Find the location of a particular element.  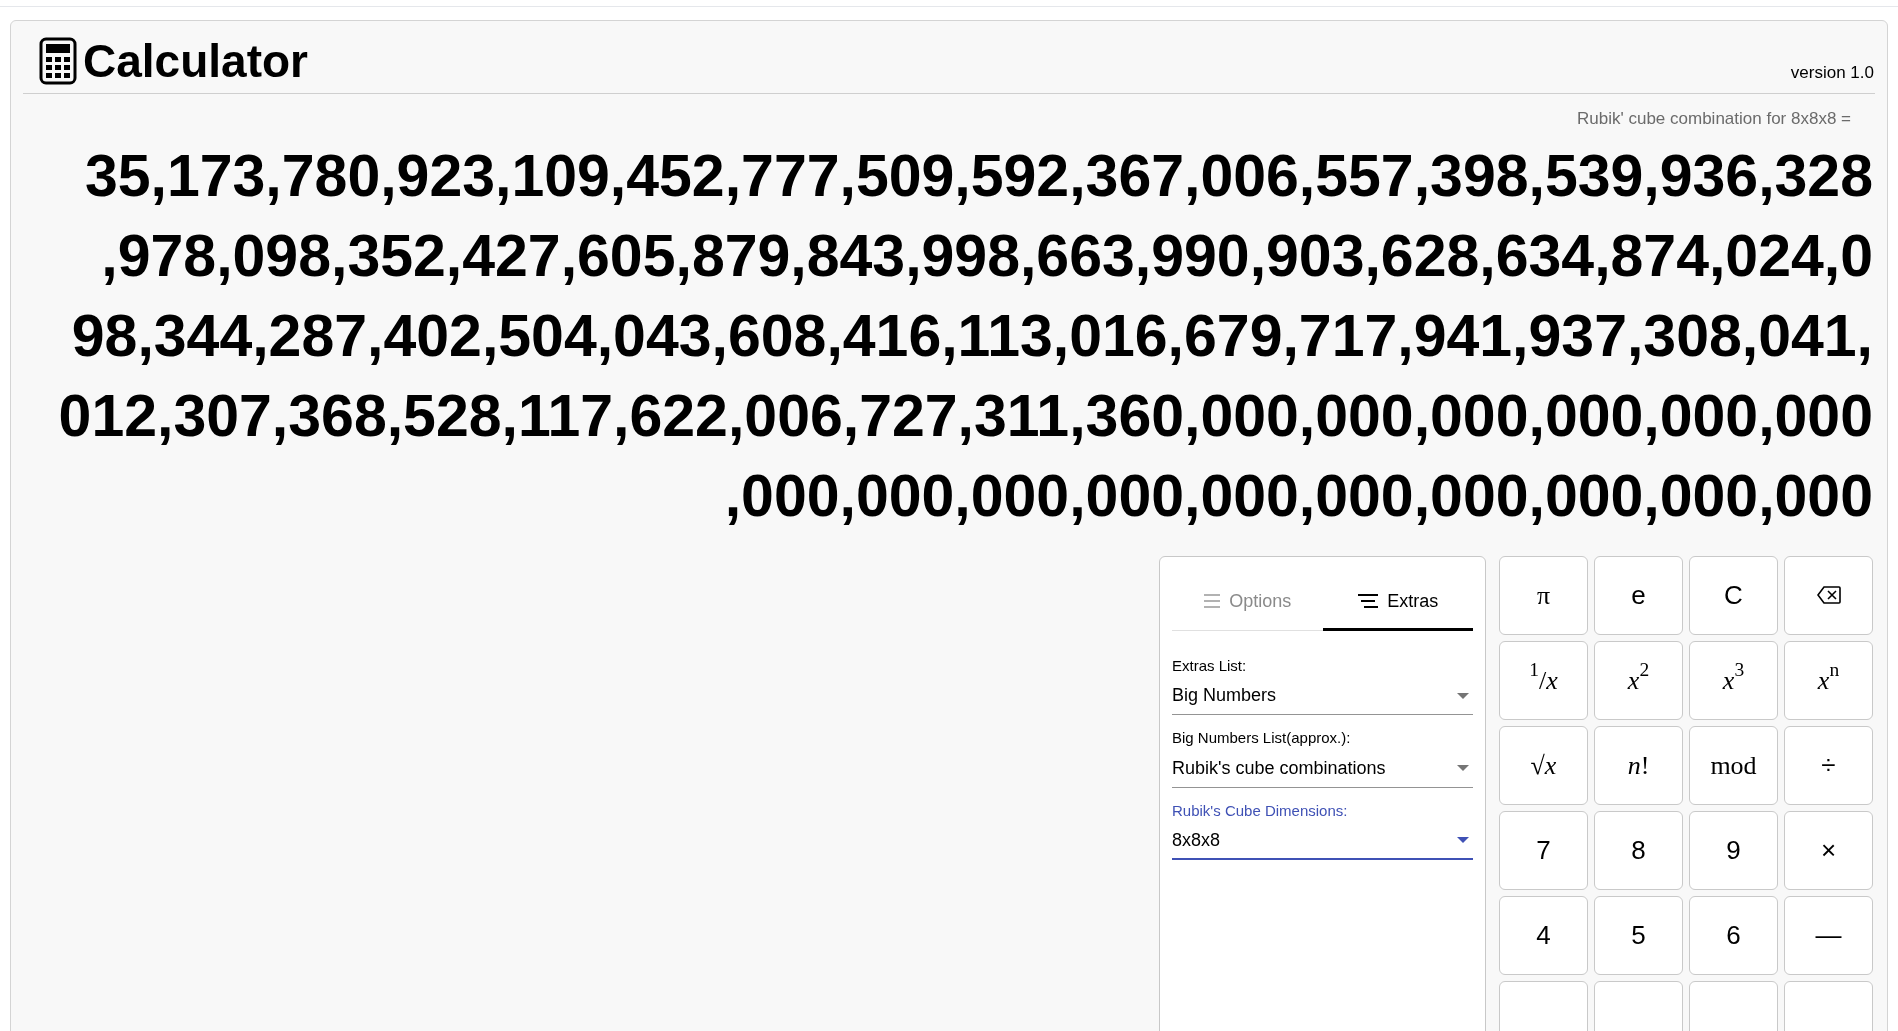

dropdown-select: Rubik's cube combinations is located at coordinates (1322, 768).